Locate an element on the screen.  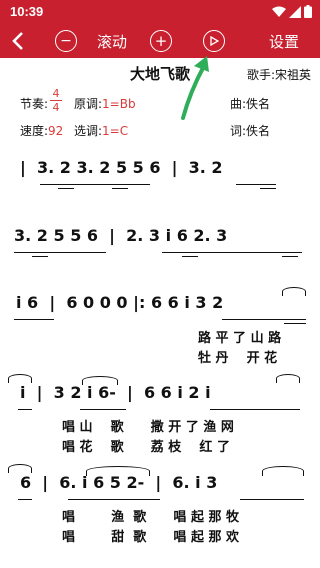
beat-fraction: 4 4 is located at coordinates (56, 100).